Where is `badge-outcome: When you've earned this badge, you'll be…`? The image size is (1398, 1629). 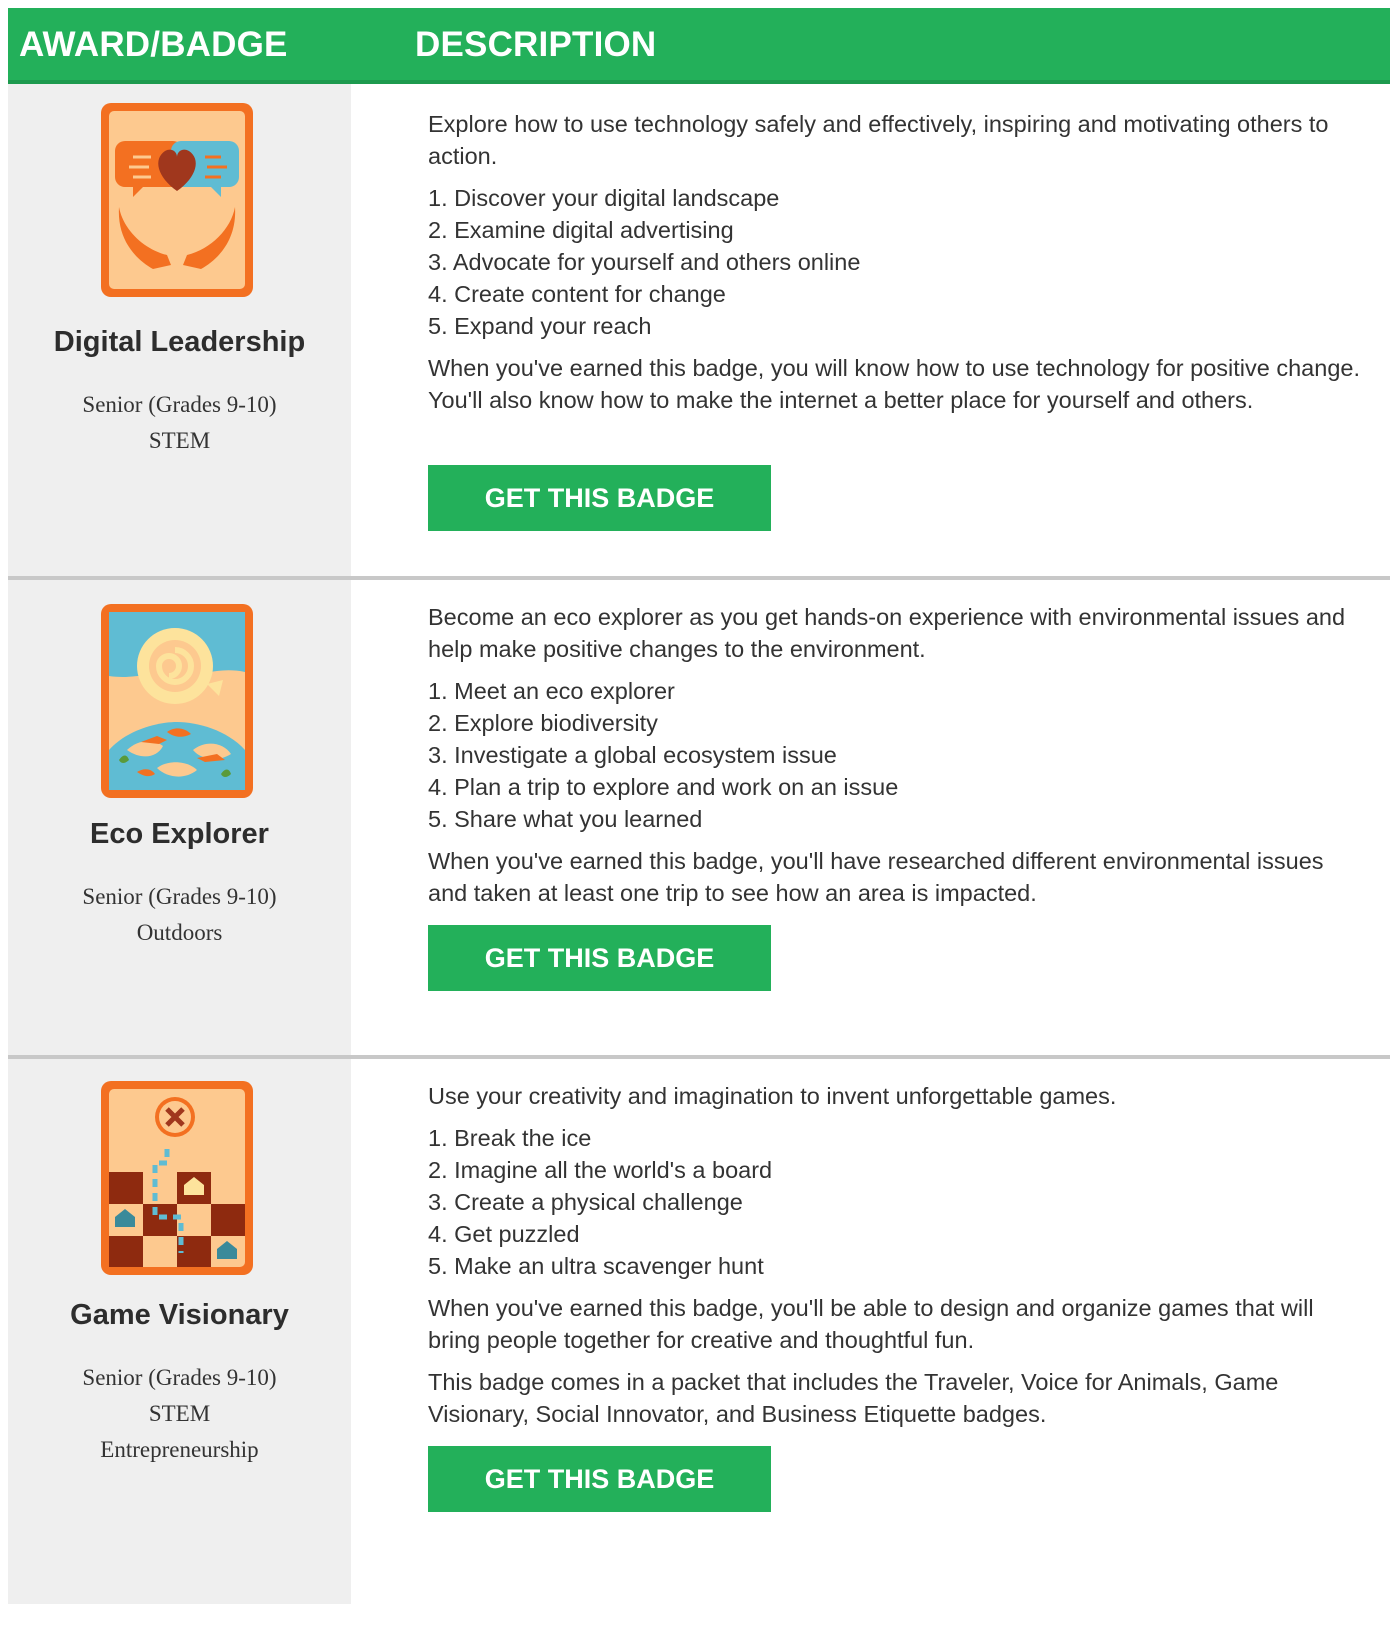 badge-outcome: When you've earned this badge, you'll be… is located at coordinates (871, 1324).